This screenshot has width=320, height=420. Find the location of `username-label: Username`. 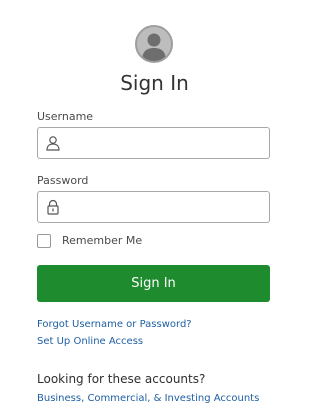

username-label: Username is located at coordinates (65, 116).